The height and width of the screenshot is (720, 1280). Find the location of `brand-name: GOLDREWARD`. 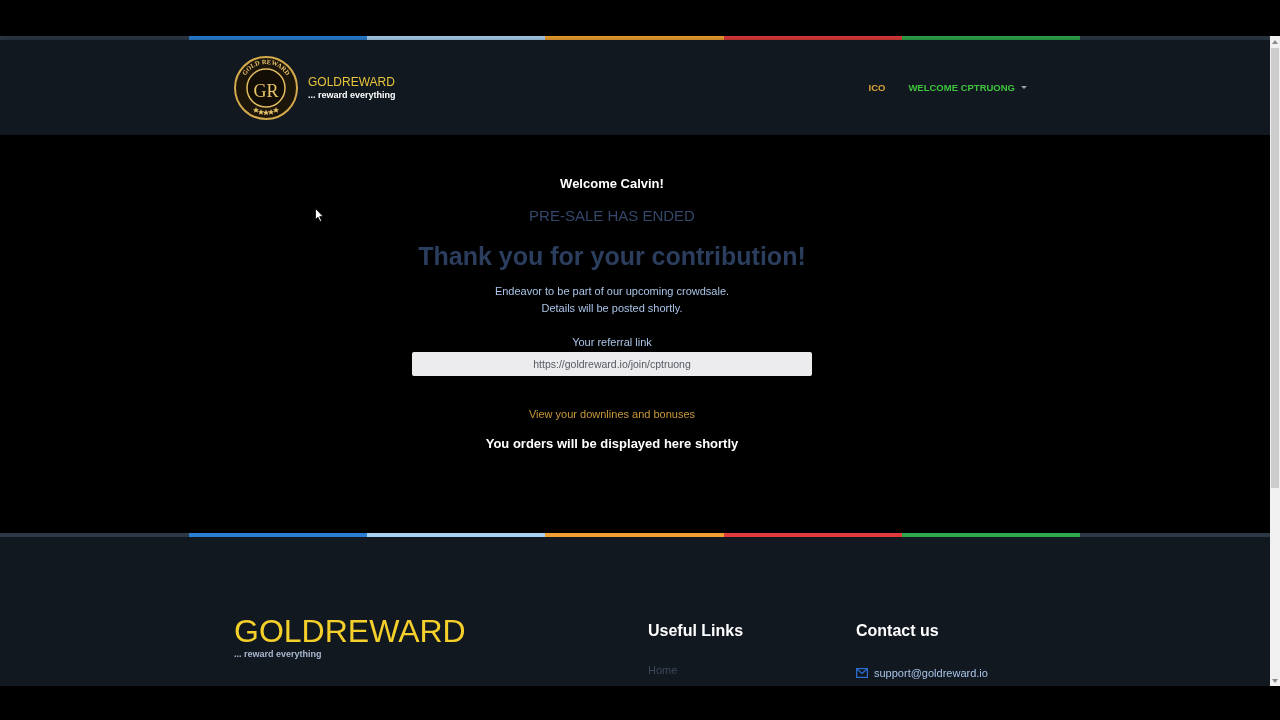

brand-name: GOLDREWARD is located at coordinates (352, 81).